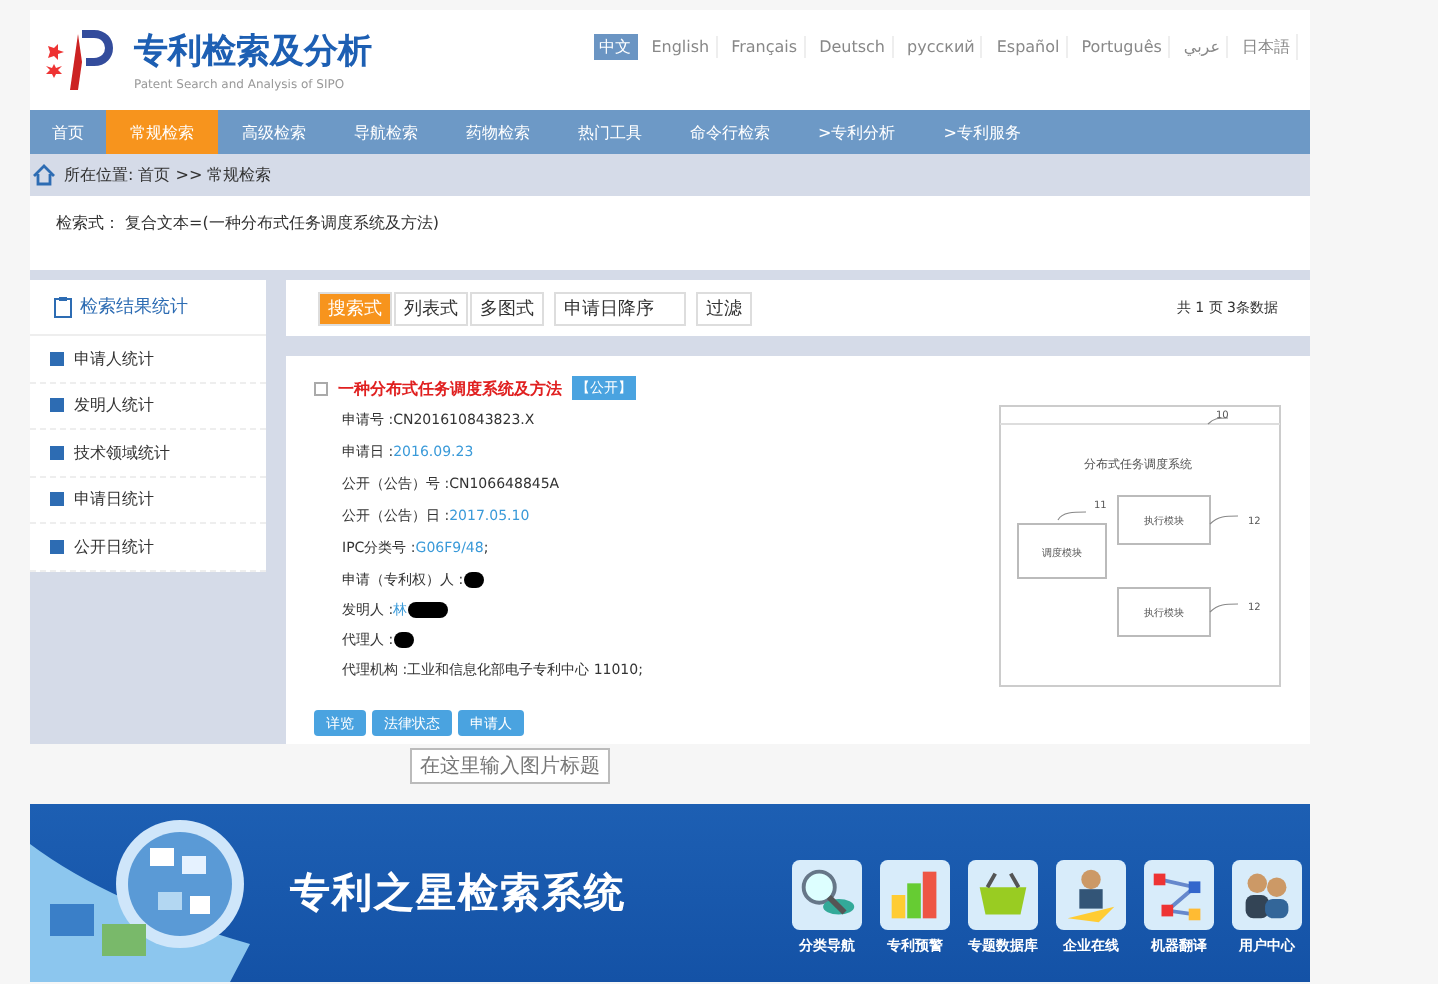  What do you see at coordinates (1267, 894) in the screenshot?
I see `users-icon` at bounding box center [1267, 894].